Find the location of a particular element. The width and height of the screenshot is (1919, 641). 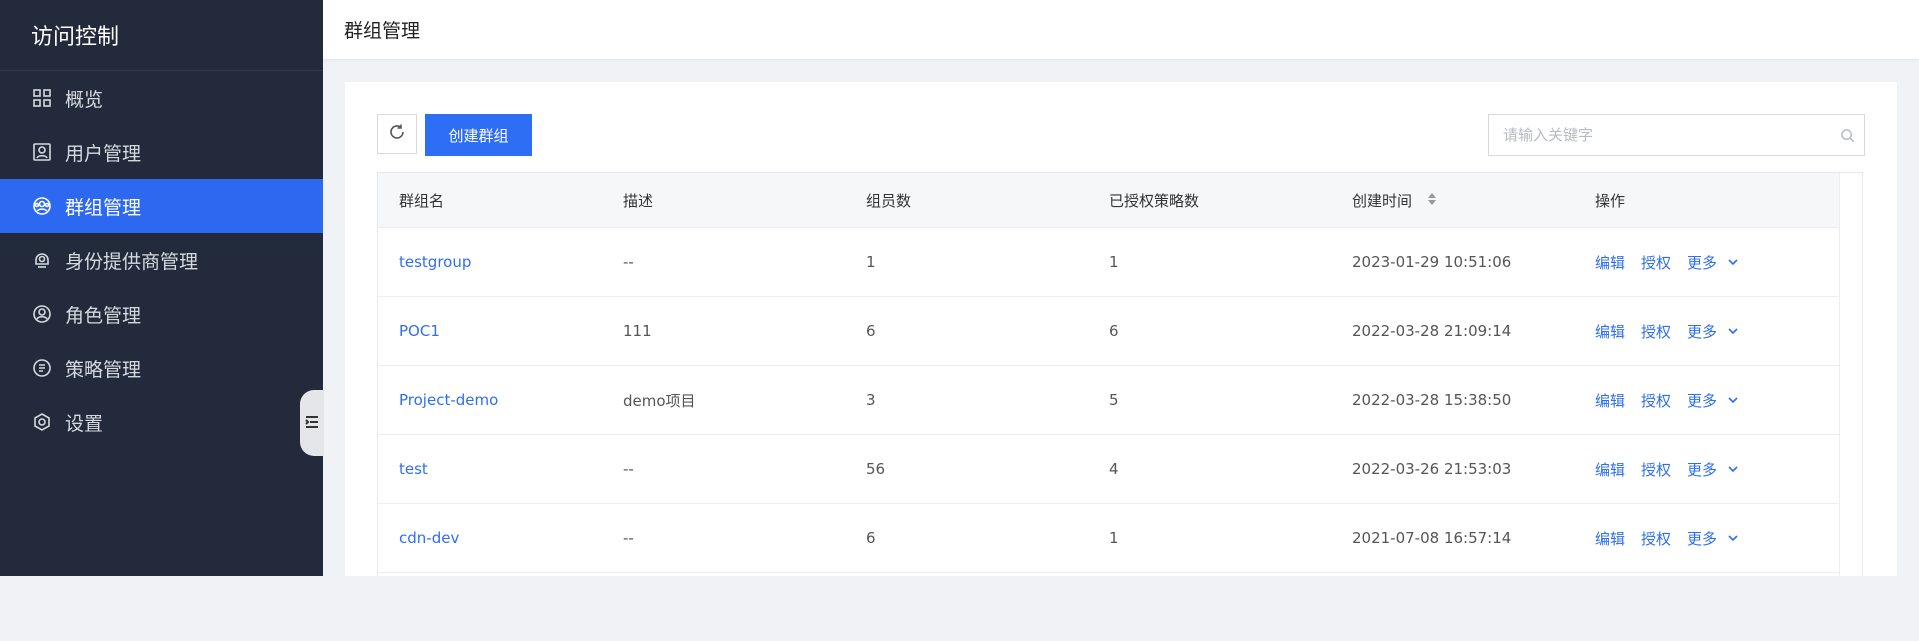

group-name-link: POC1 is located at coordinates (419, 331).